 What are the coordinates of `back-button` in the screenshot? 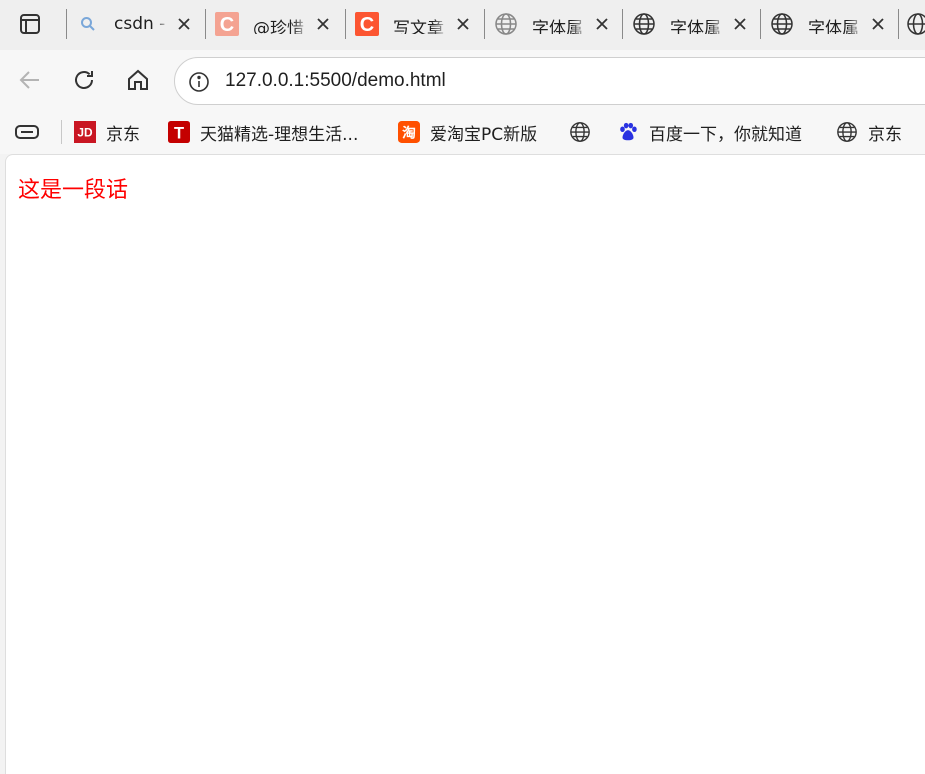 It's located at (30, 80).